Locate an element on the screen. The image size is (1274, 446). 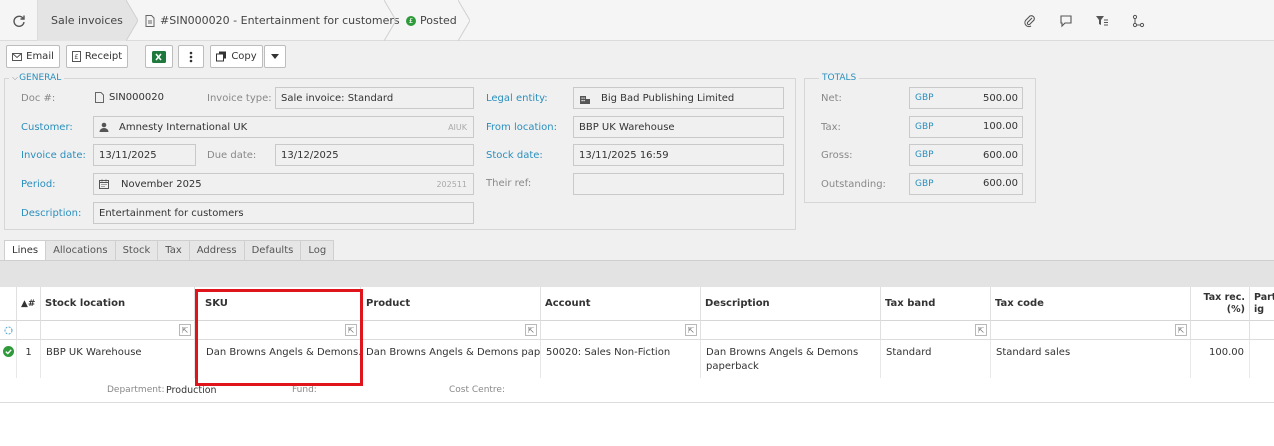
attachment-icon is located at coordinates (1030, 21).